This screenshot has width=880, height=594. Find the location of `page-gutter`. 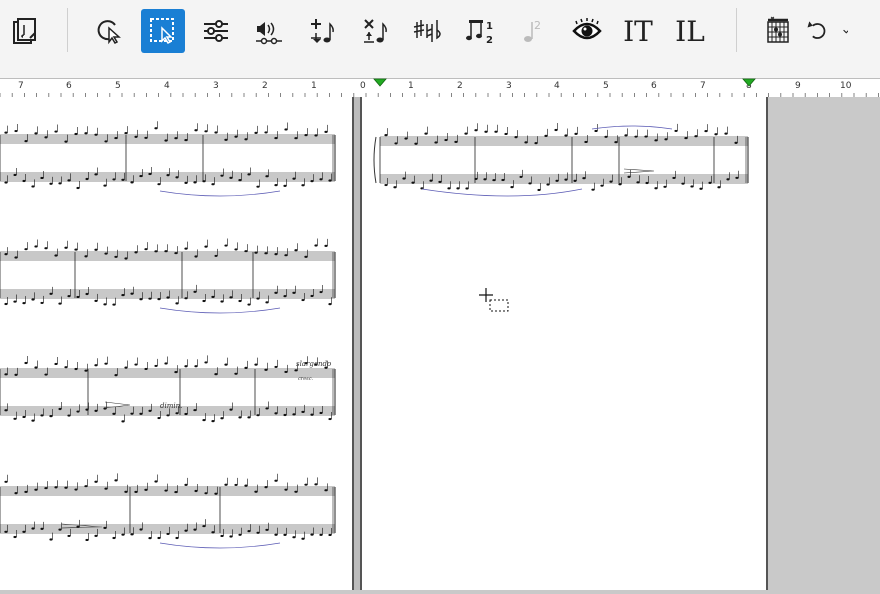

page-gutter is located at coordinates (357, 343).